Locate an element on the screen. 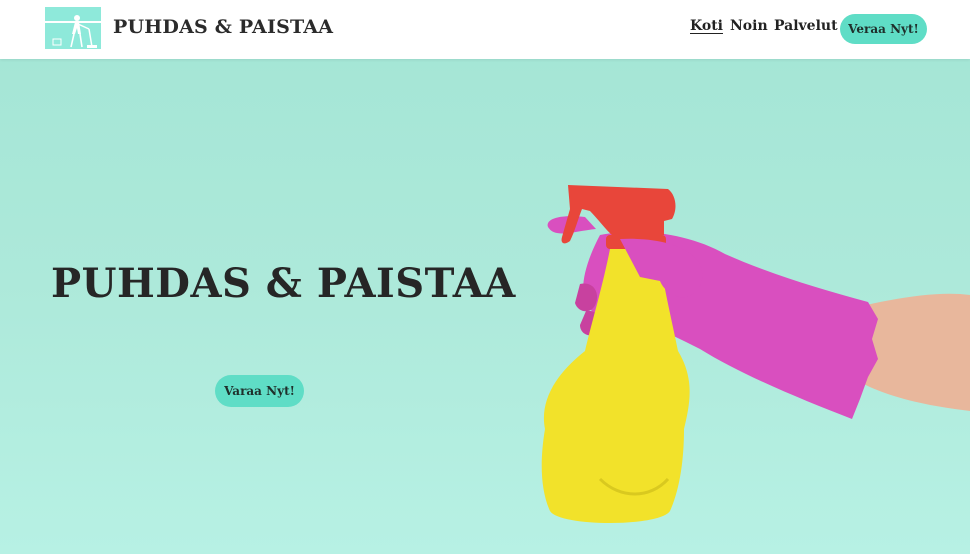 The image size is (970, 554). hero-title: PUHDAS & PAISTAA is located at coordinates (283, 283).